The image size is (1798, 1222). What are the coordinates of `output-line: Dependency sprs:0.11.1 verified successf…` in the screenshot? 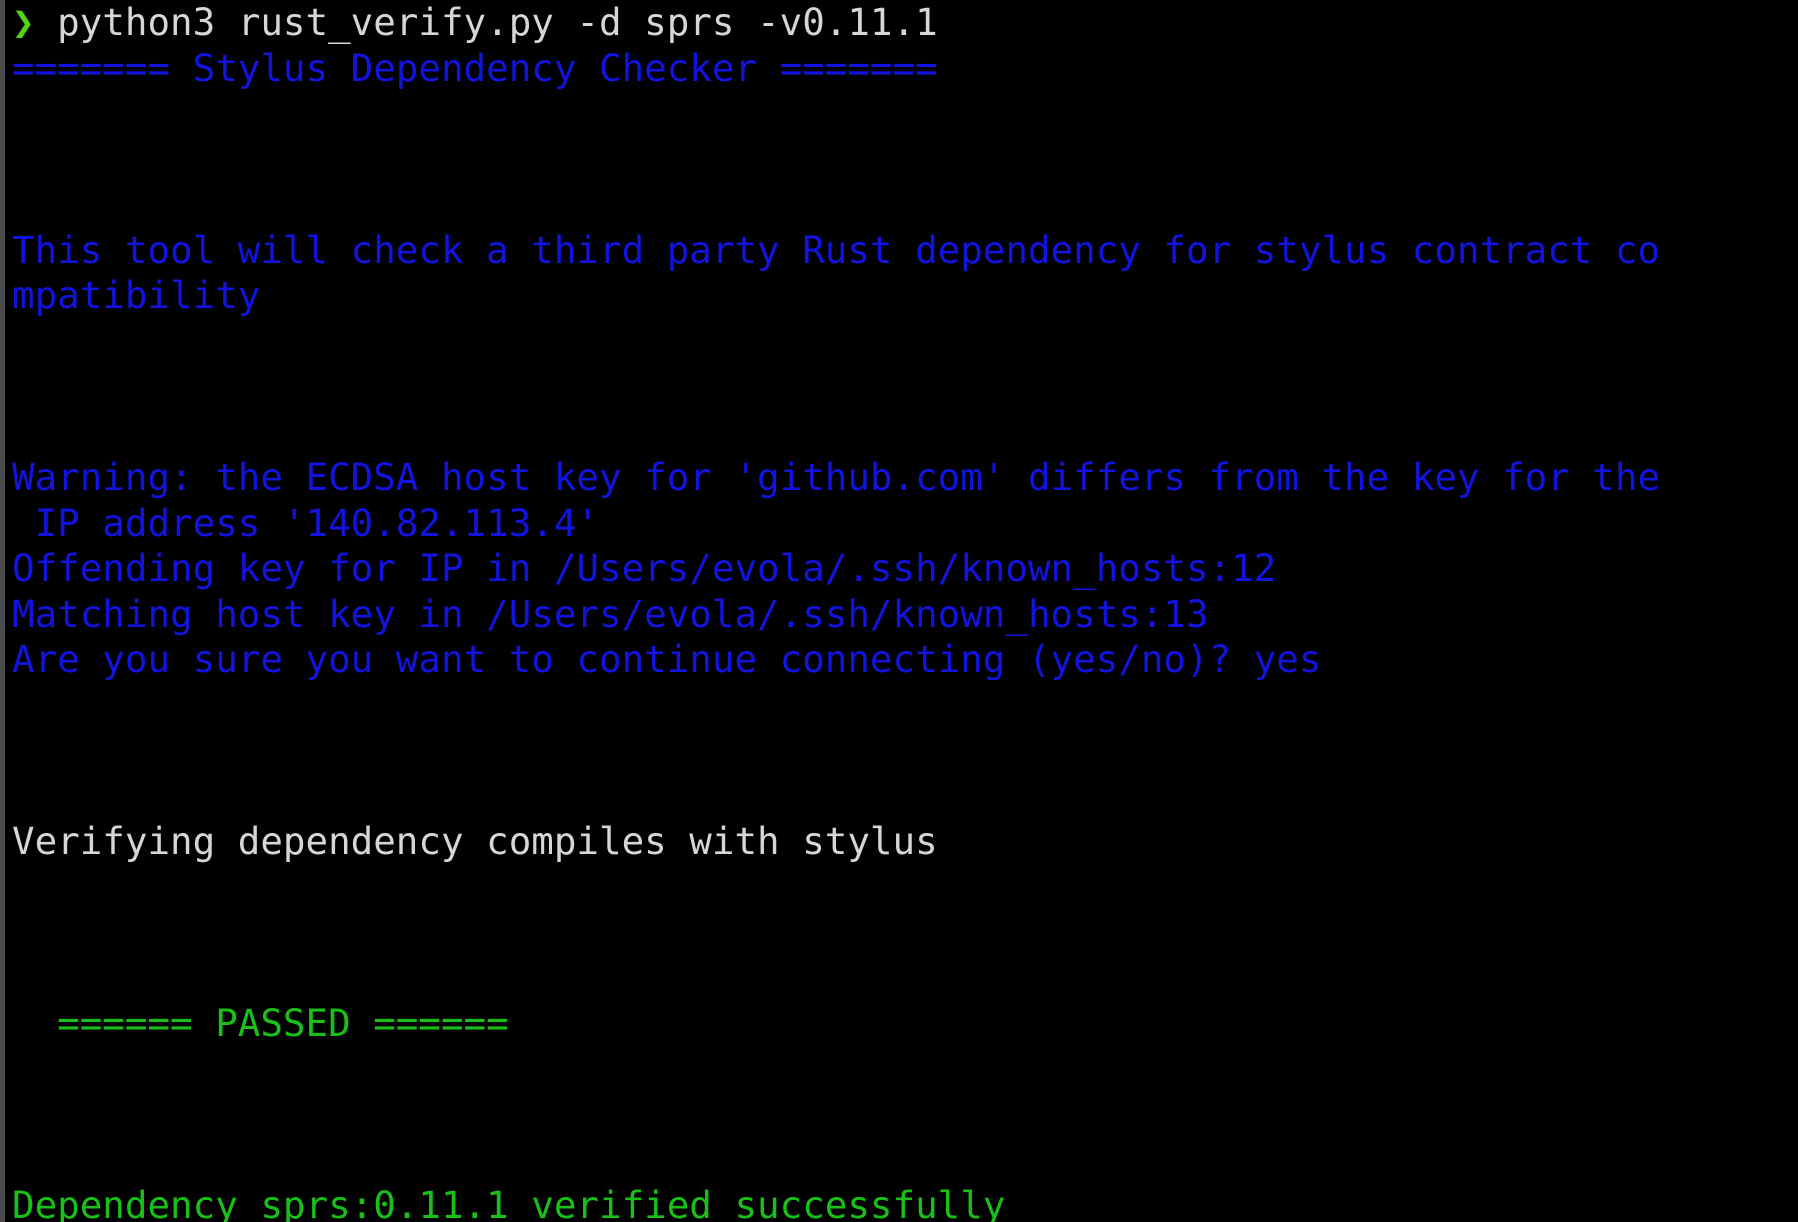 It's located at (509, 1202).